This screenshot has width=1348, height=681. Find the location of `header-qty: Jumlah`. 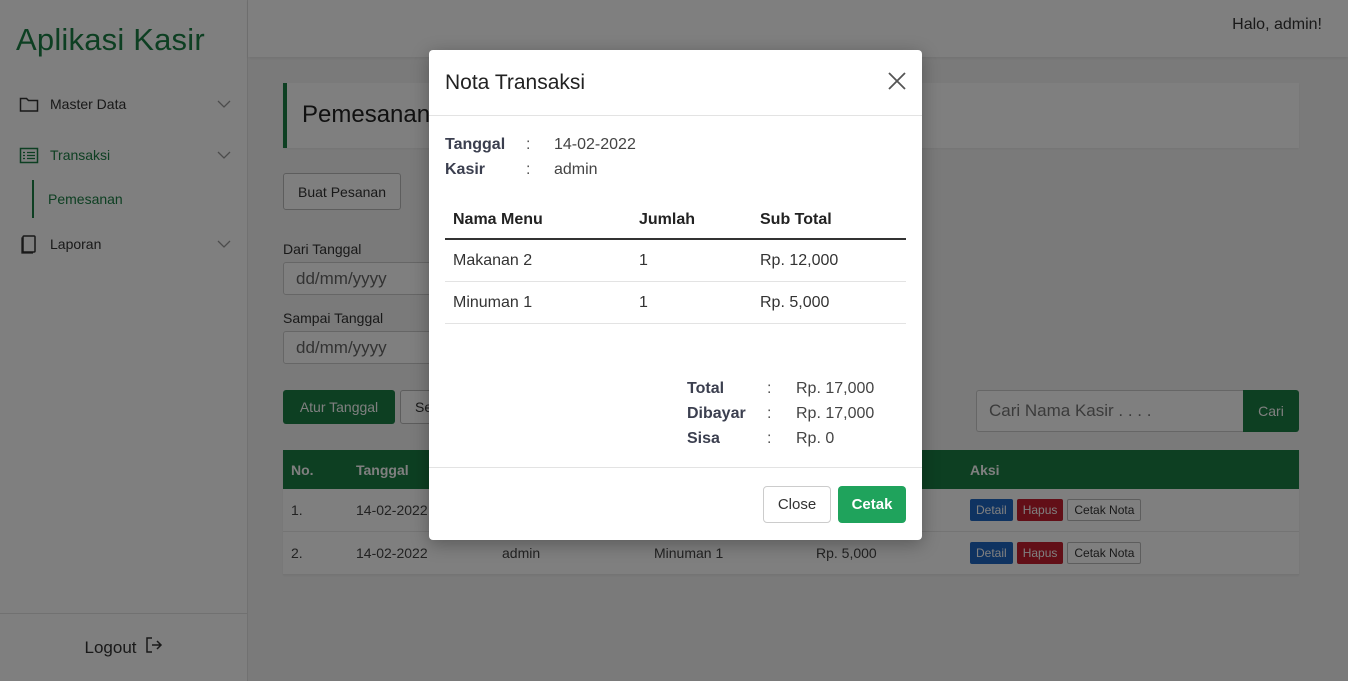

header-qty: Jumlah is located at coordinates (667, 219).